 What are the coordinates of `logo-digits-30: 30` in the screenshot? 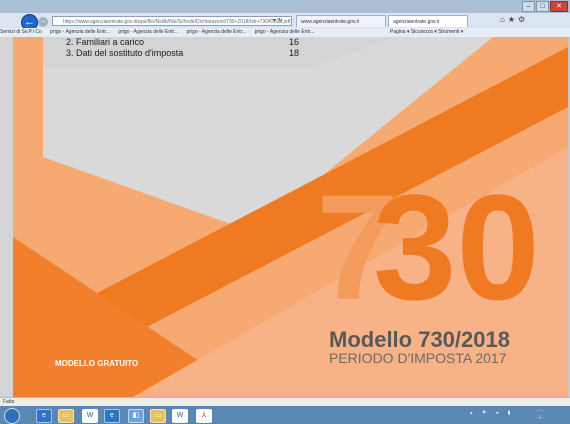 It's located at (456, 247).